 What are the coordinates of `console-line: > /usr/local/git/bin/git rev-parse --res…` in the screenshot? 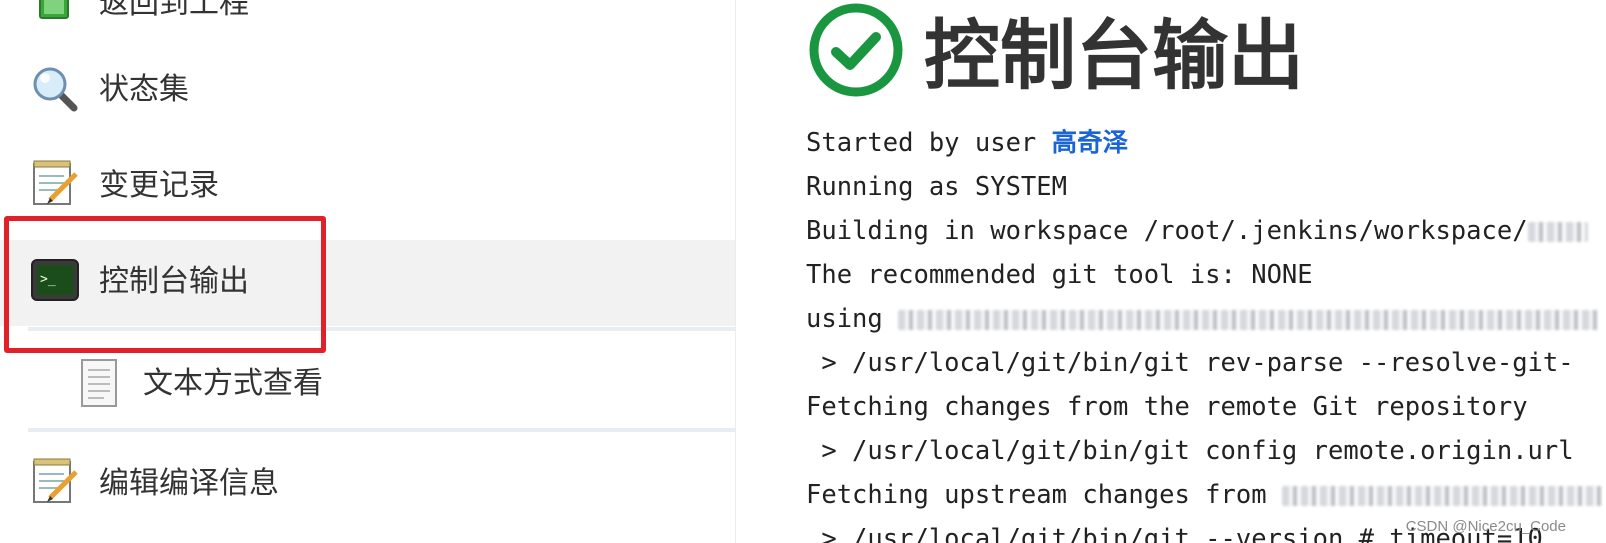 It's located at (1190, 363).